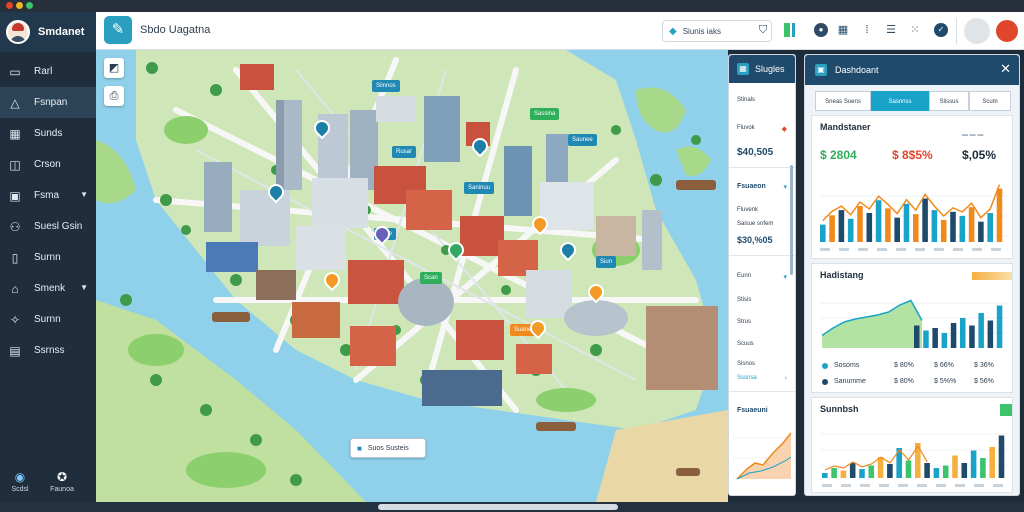 Image resolution: width=1024 pixels, height=512 pixels. What do you see at coordinates (762, 69) in the screenshot?
I see `layers-panel-header: ▦ Slugles` at bounding box center [762, 69].